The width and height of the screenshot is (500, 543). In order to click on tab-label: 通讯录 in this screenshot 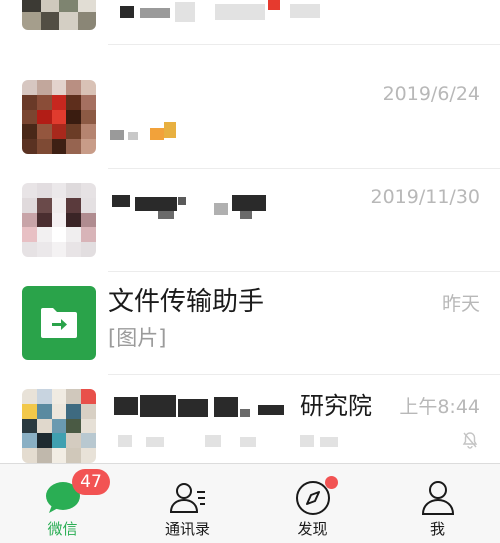, I will do `click(187, 529)`.